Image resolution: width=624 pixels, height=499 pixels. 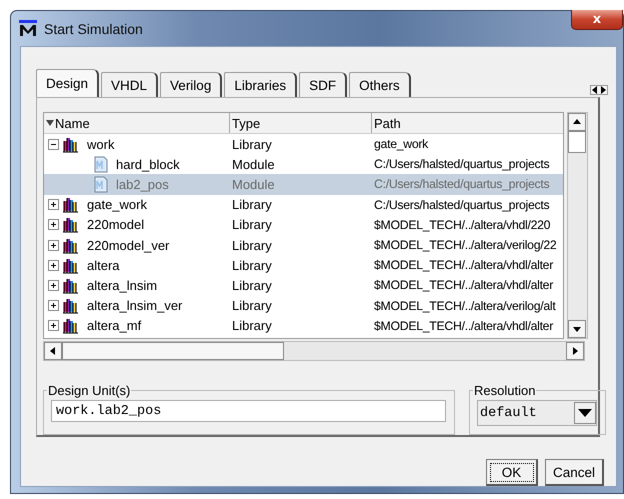 I want to click on tree-row: work Library gate_work, so click(x=303, y=144).